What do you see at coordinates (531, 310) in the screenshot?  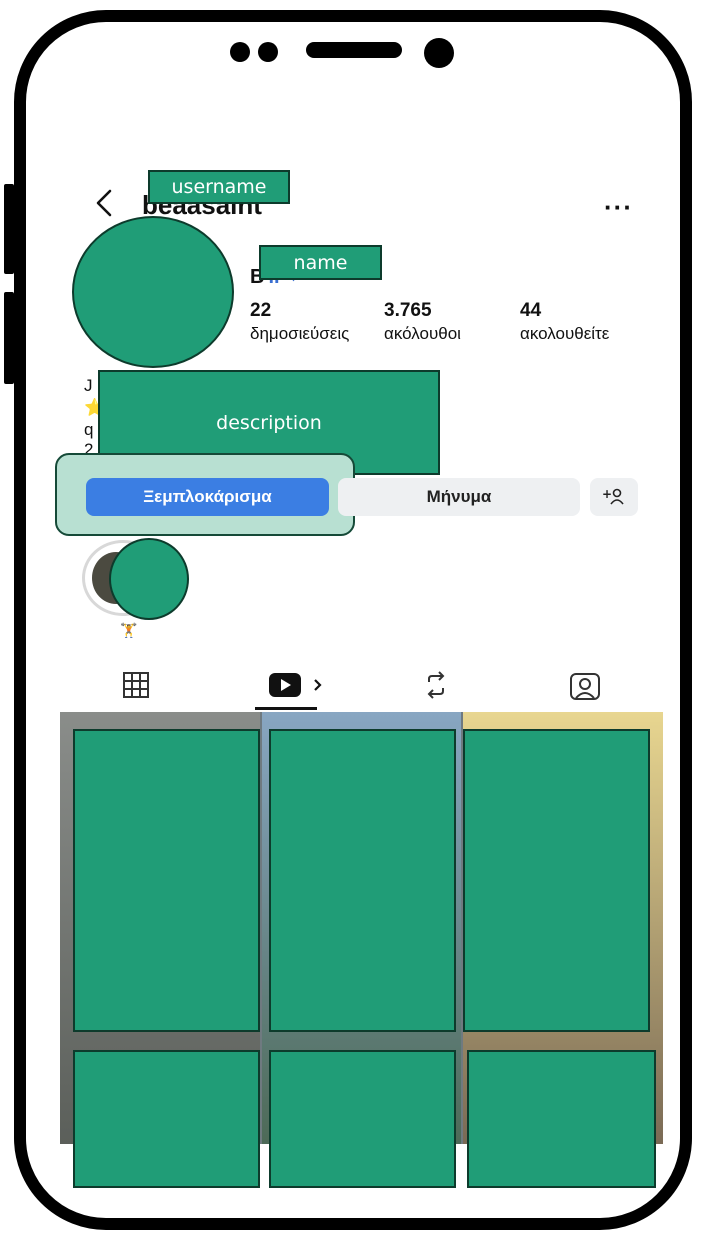 I see `stat-following-value: 44` at bounding box center [531, 310].